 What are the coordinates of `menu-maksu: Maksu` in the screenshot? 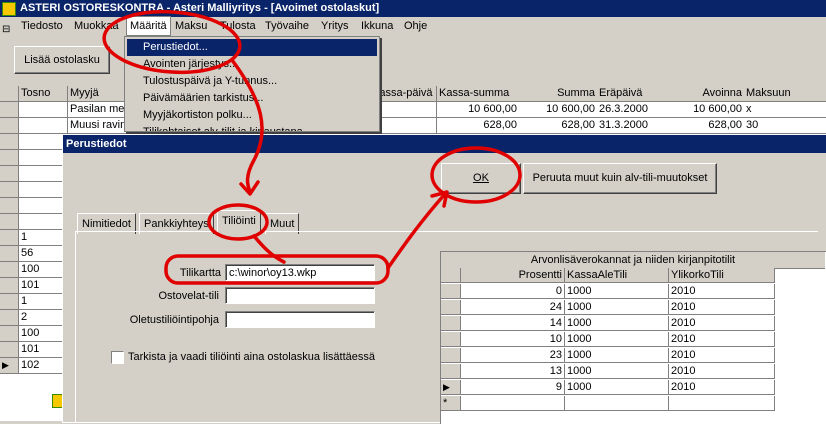 It's located at (191, 26).